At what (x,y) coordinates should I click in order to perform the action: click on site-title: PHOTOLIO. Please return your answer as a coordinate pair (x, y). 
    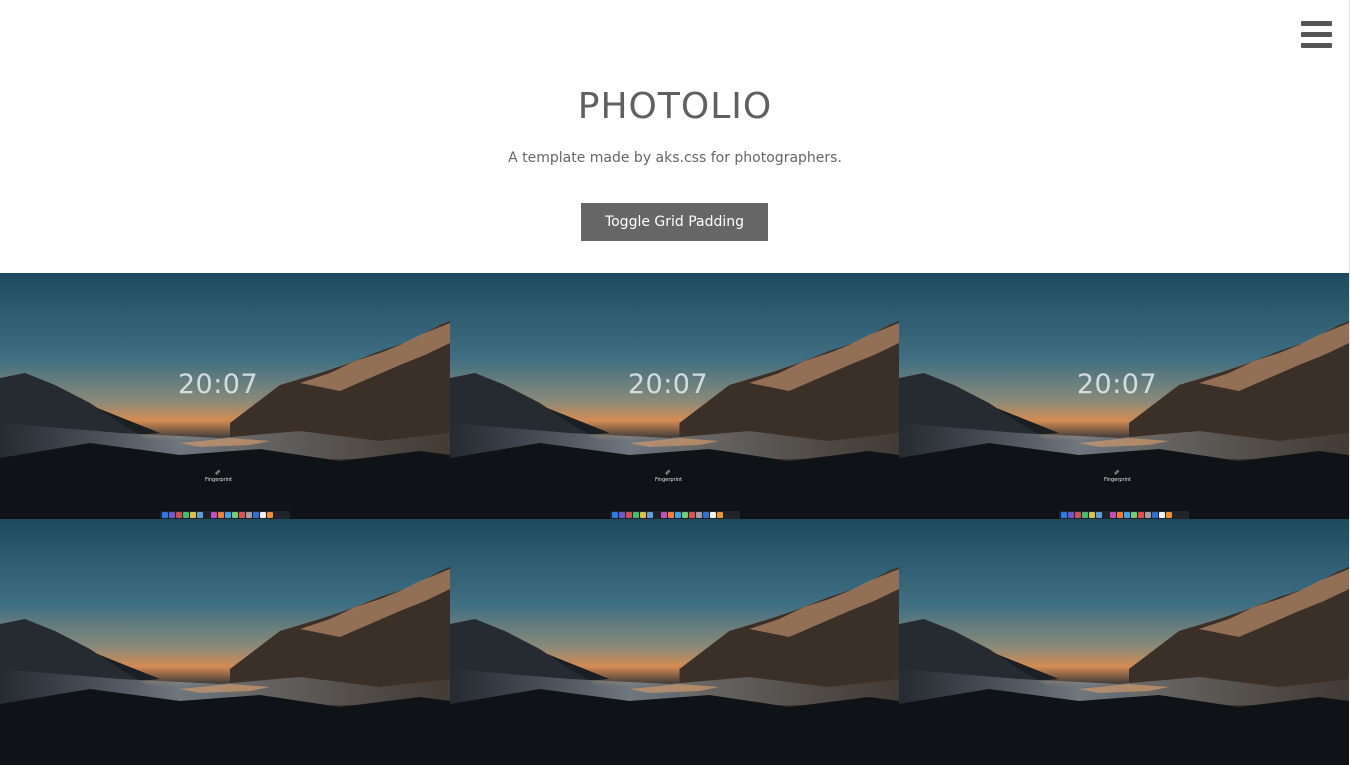
    Looking at the image, I should click on (675, 106).